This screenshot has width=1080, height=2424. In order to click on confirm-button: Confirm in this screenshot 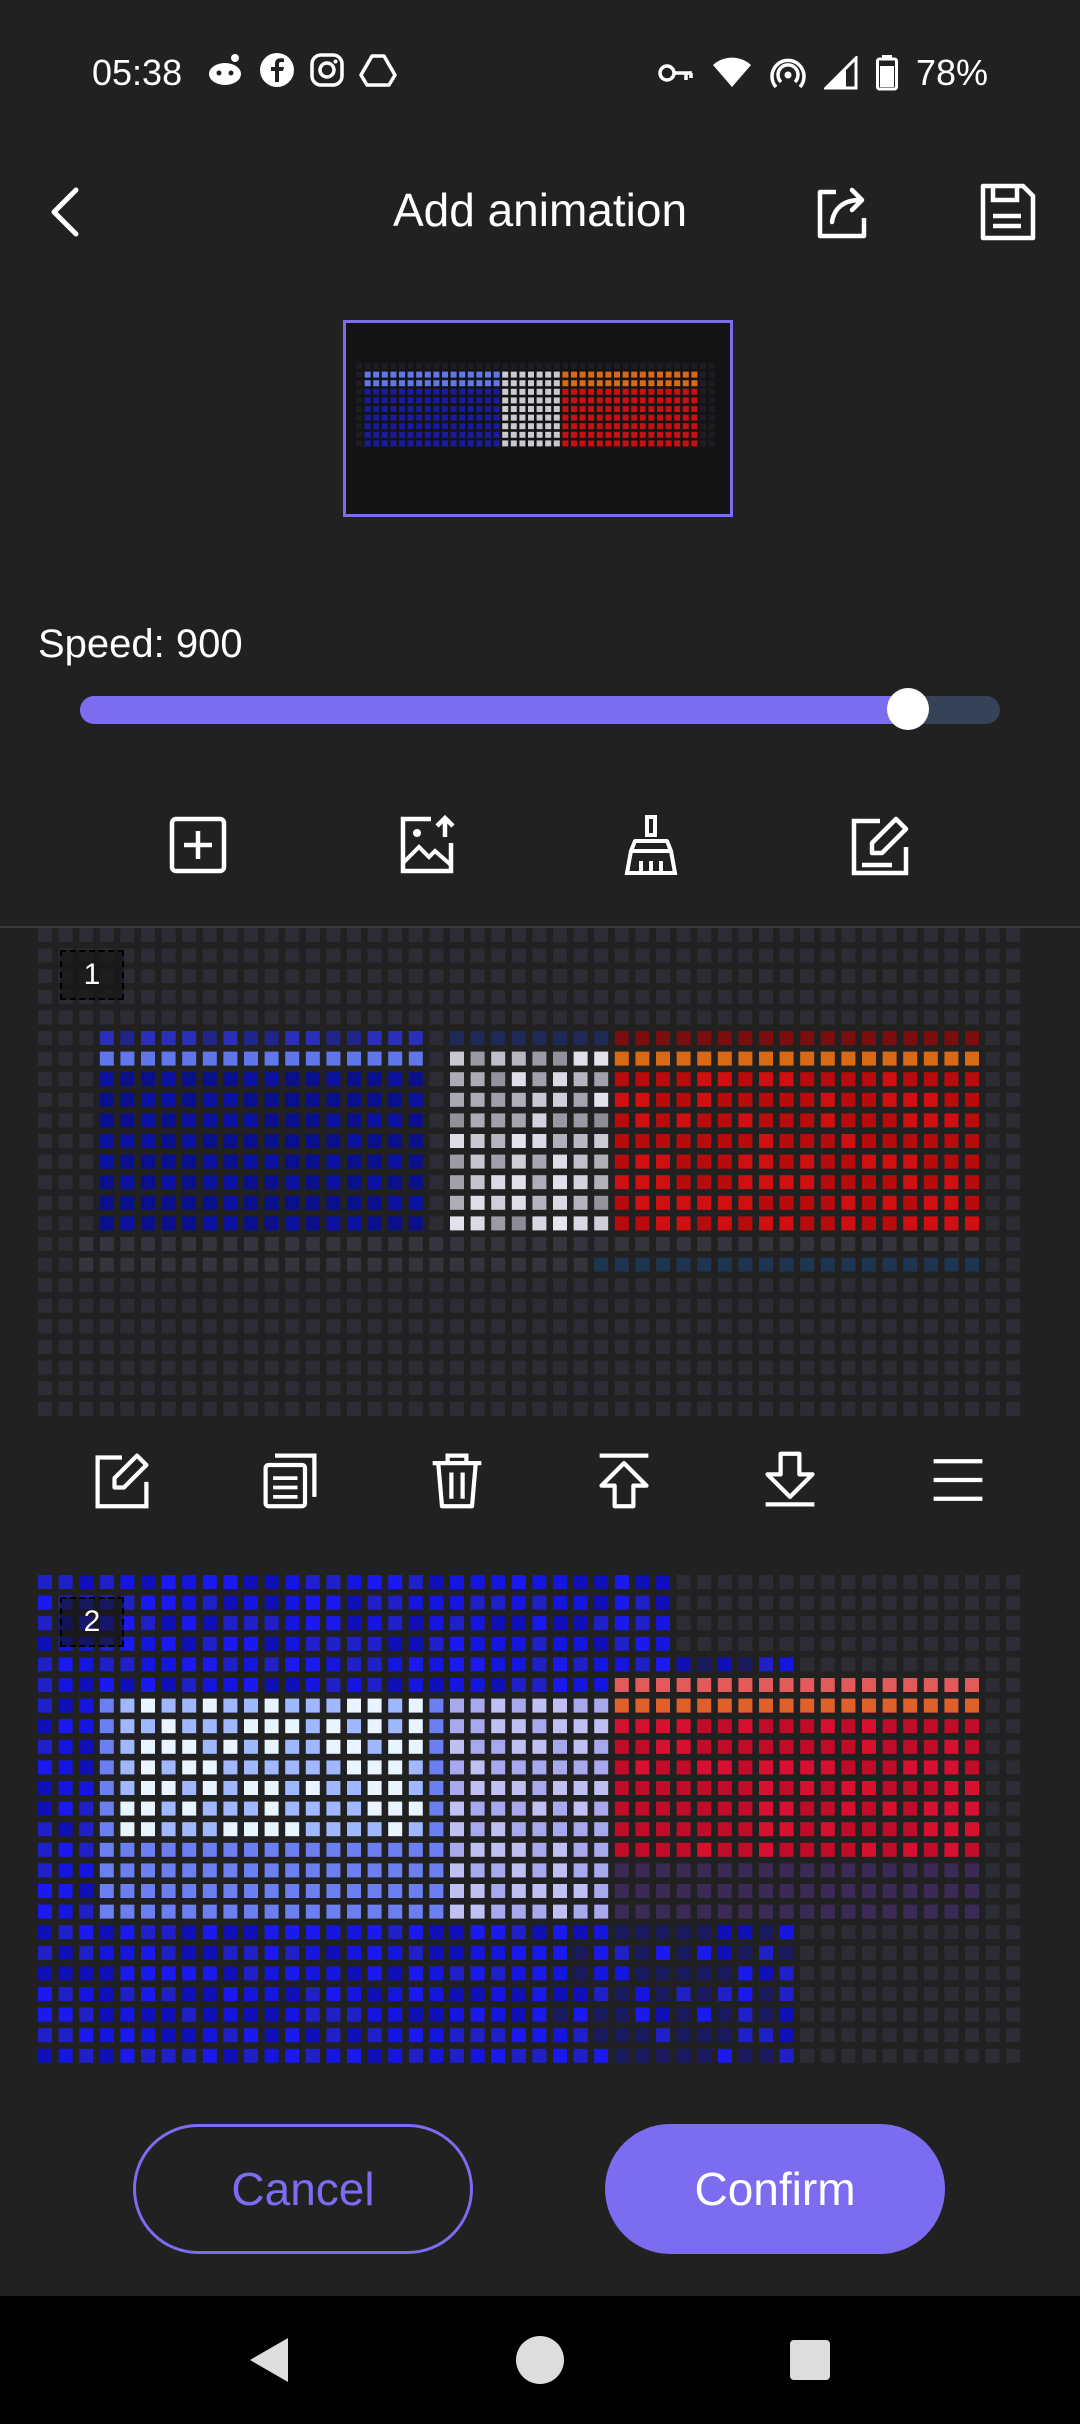, I will do `click(775, 2189)`.